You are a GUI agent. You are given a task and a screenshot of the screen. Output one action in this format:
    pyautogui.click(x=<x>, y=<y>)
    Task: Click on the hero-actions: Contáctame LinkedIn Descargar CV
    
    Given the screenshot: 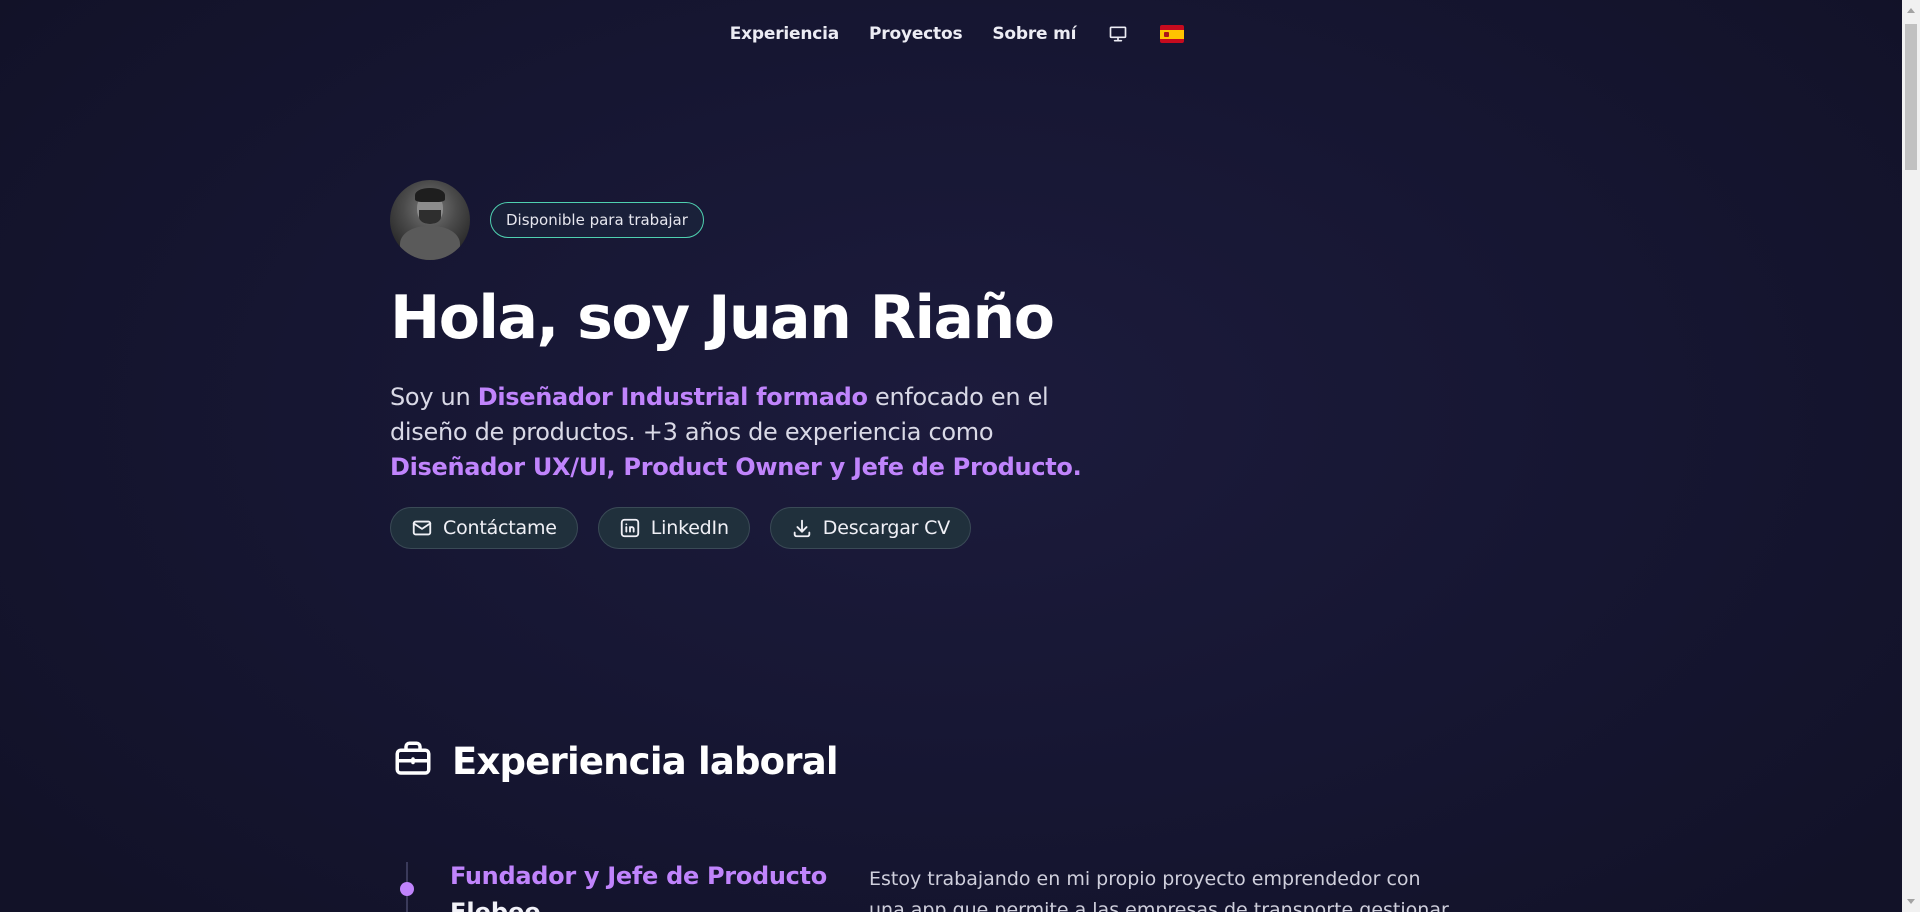 What is the action you would take?
    pyautogui.click(x=750, y=528)
    